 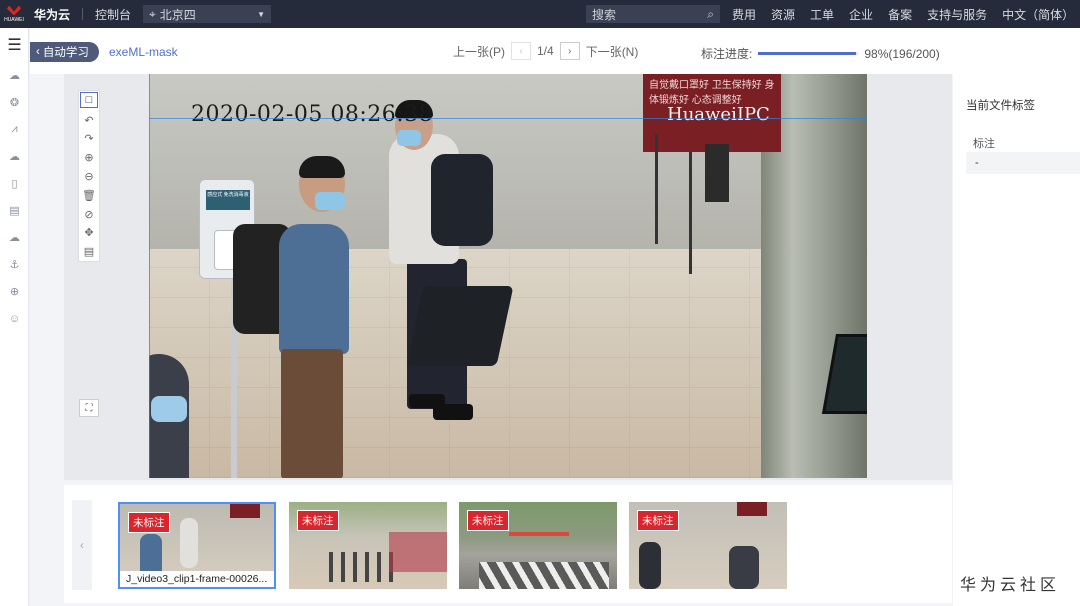 I want to click on arch-icon: ⩘, so click(x=14, y=129).